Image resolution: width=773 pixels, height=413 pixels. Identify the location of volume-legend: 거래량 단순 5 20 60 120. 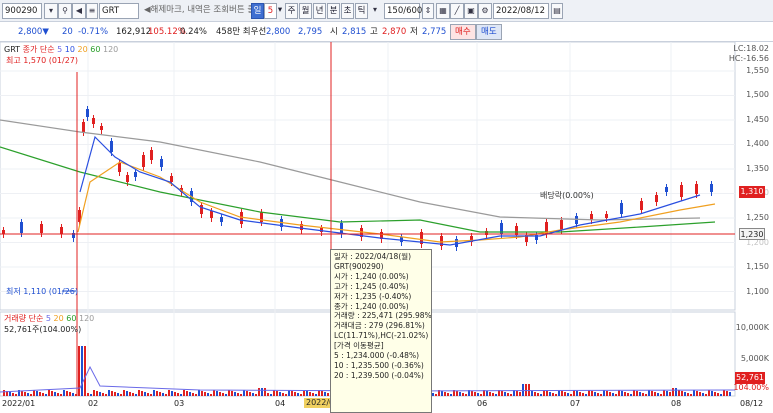
(49, 319).